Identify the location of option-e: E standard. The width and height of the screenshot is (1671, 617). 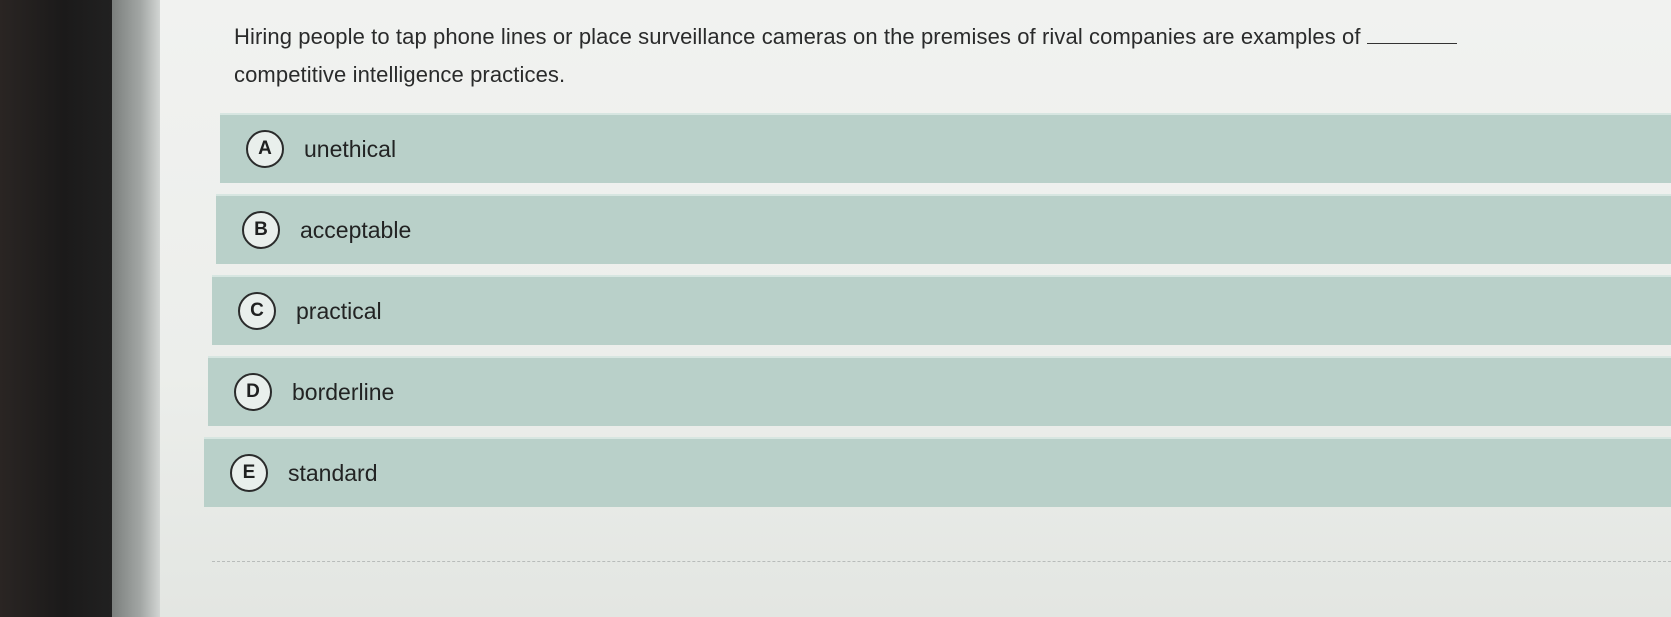
(937, 472).